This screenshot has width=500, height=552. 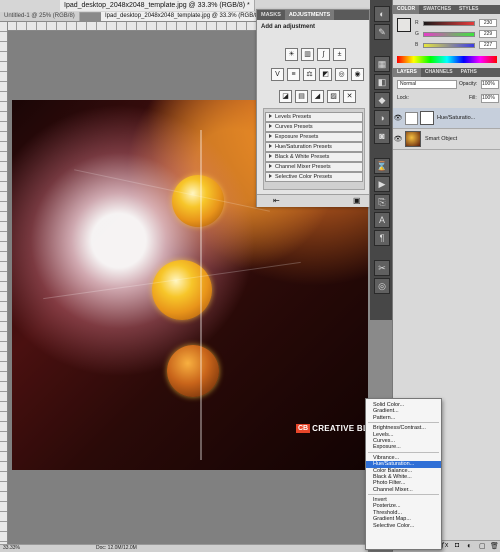 I want to click on blue-track, so click(x=449, y=45).